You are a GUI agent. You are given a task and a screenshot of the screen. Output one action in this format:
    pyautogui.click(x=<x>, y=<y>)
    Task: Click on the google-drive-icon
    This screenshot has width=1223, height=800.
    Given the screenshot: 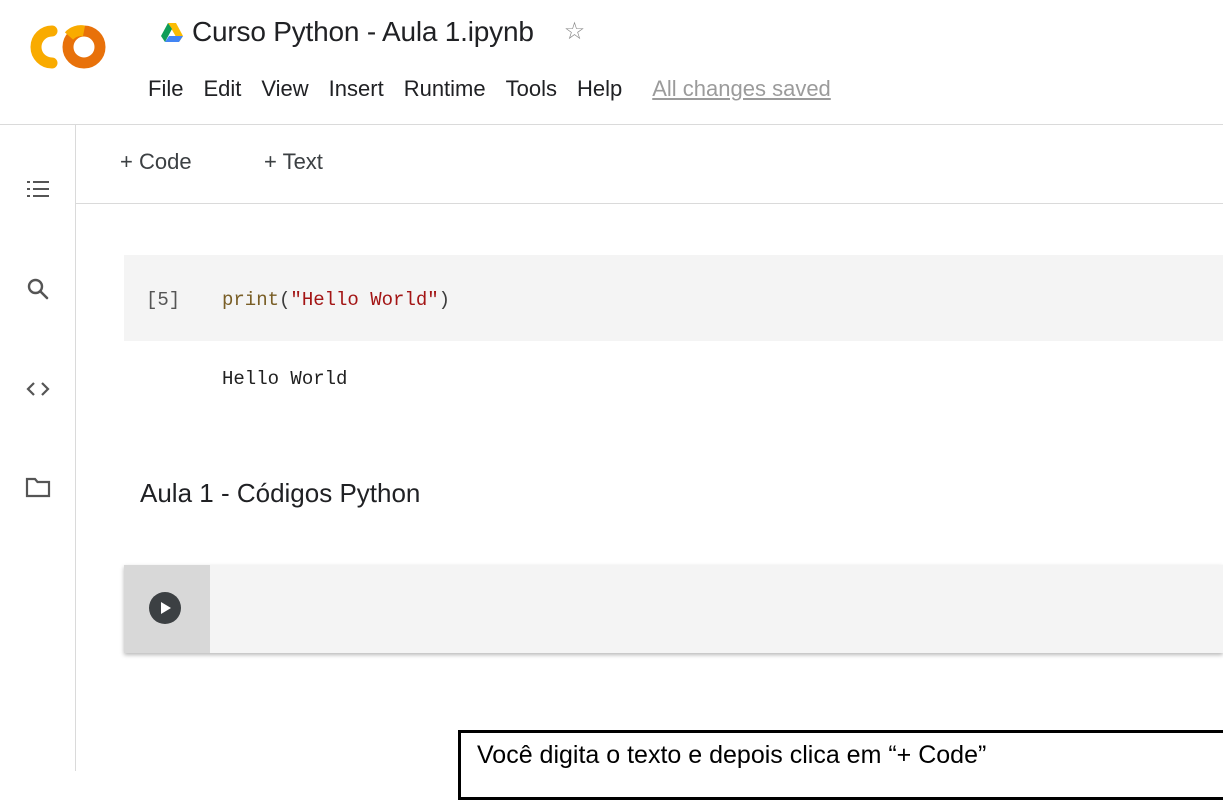 What is the action you would take?
    pyautogui.click(x=172, y=32)
    